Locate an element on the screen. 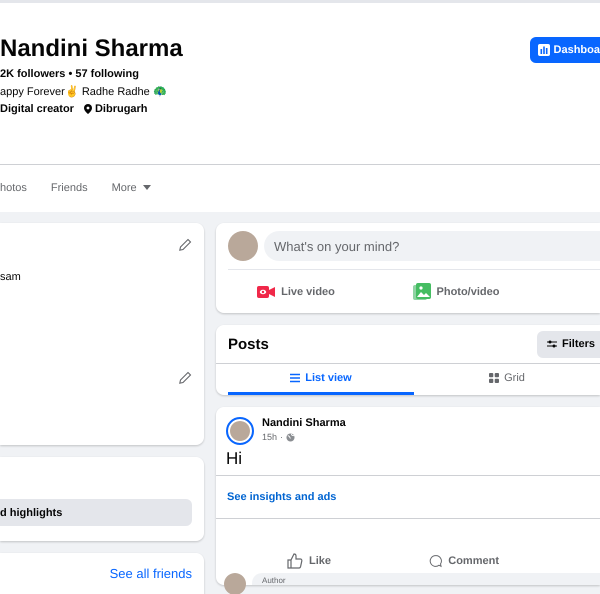 The width and height of the screenshot is (600, 594). location-pin-icon is located at coordinates (88, 109).